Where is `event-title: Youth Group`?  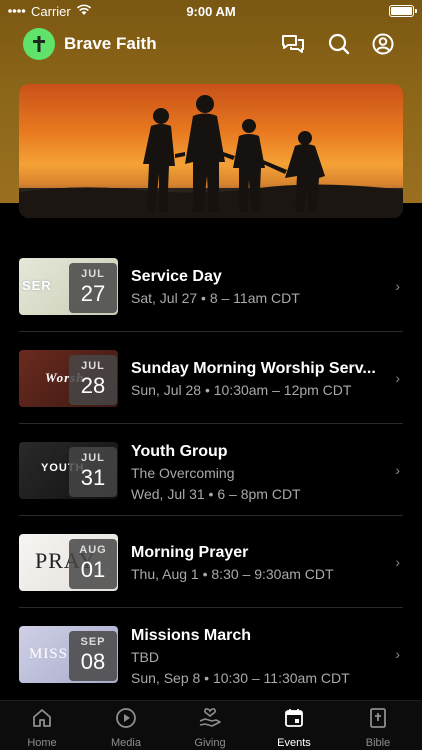 event-title: Youth Group is located at coordinates (179, 451).